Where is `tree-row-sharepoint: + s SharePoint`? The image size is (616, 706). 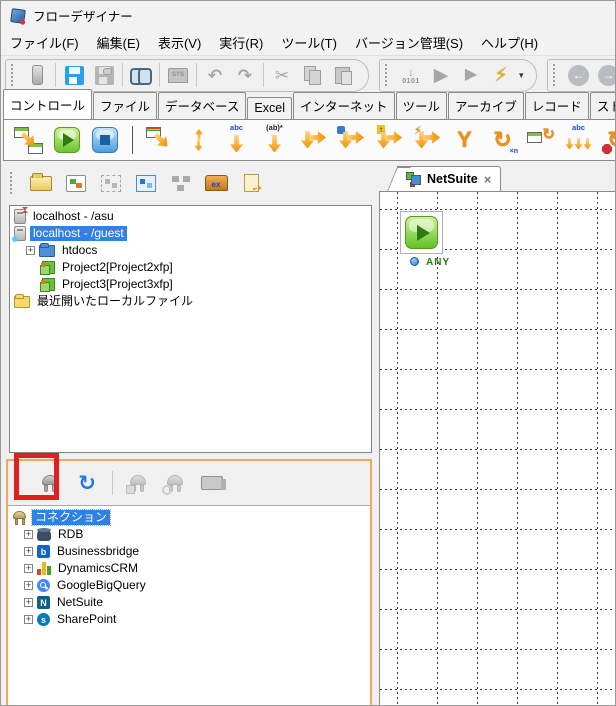 tree-row-sharepoint: + s SharePoint is located at coordinates (189, 619).